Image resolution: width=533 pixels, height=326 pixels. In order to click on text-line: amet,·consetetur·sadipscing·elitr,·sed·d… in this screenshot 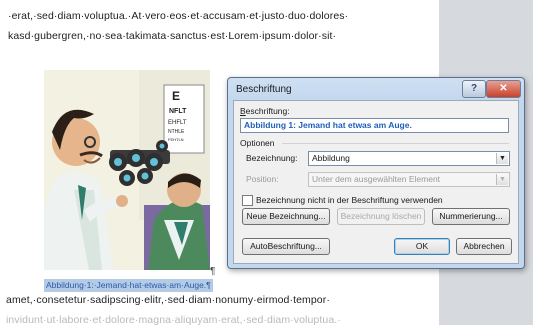, I will do `click(168, 300)`.